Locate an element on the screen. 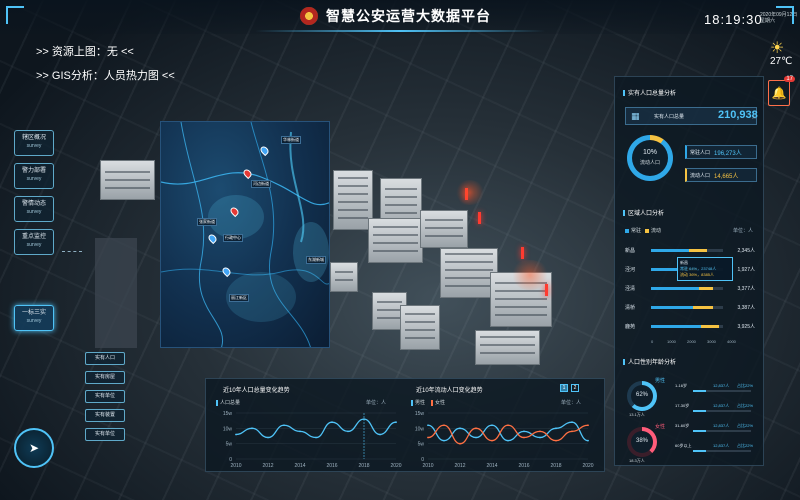 The width and height of the screenshot is (800, 500). y-tick-label: 5w is located at coordinates (229, 445).